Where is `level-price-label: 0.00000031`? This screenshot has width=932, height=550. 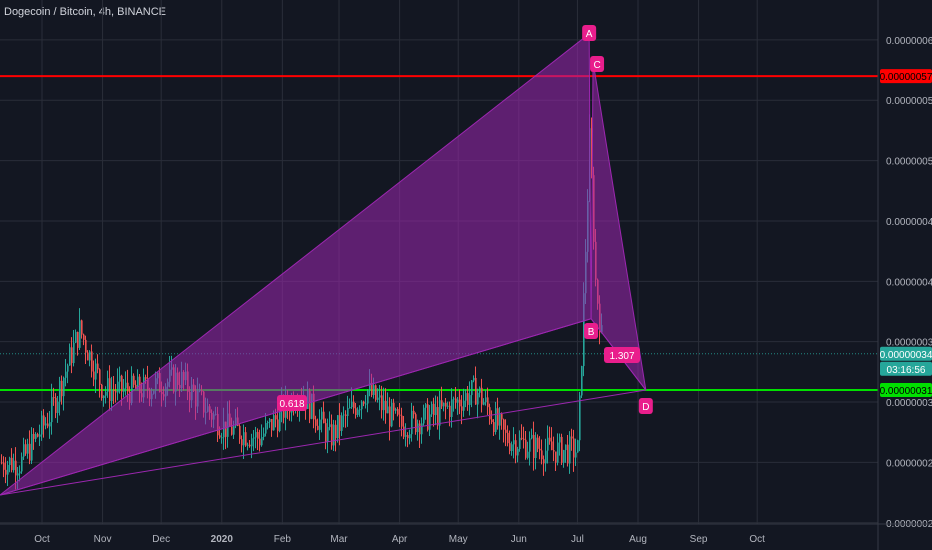 level-price-label: 0.00000031 is located at coordinates (906, 391).